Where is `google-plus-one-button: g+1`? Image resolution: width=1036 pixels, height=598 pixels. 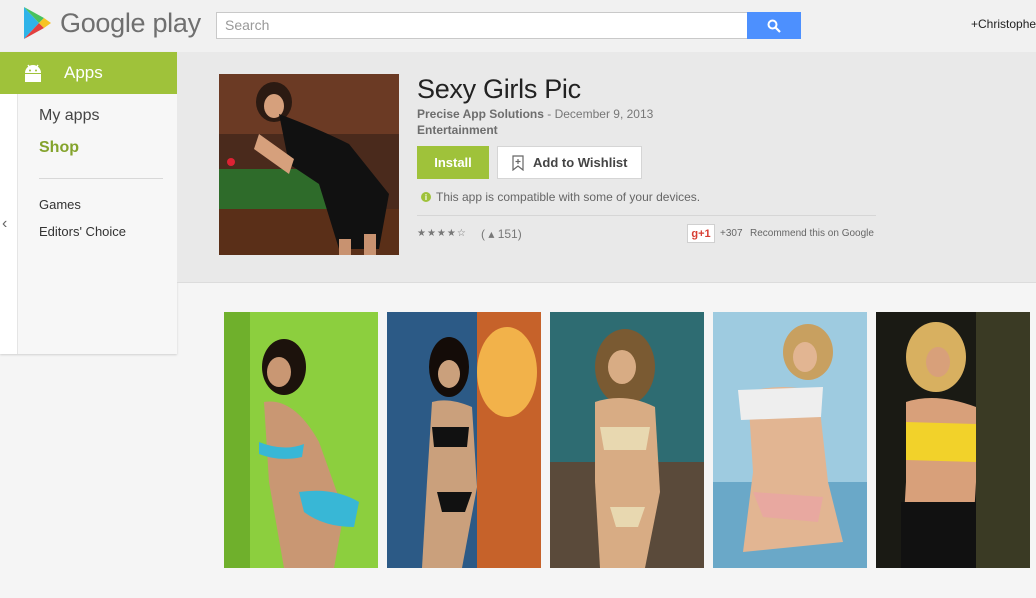
google-plus-one-button: g+1 is located at coordinates (701, 233).